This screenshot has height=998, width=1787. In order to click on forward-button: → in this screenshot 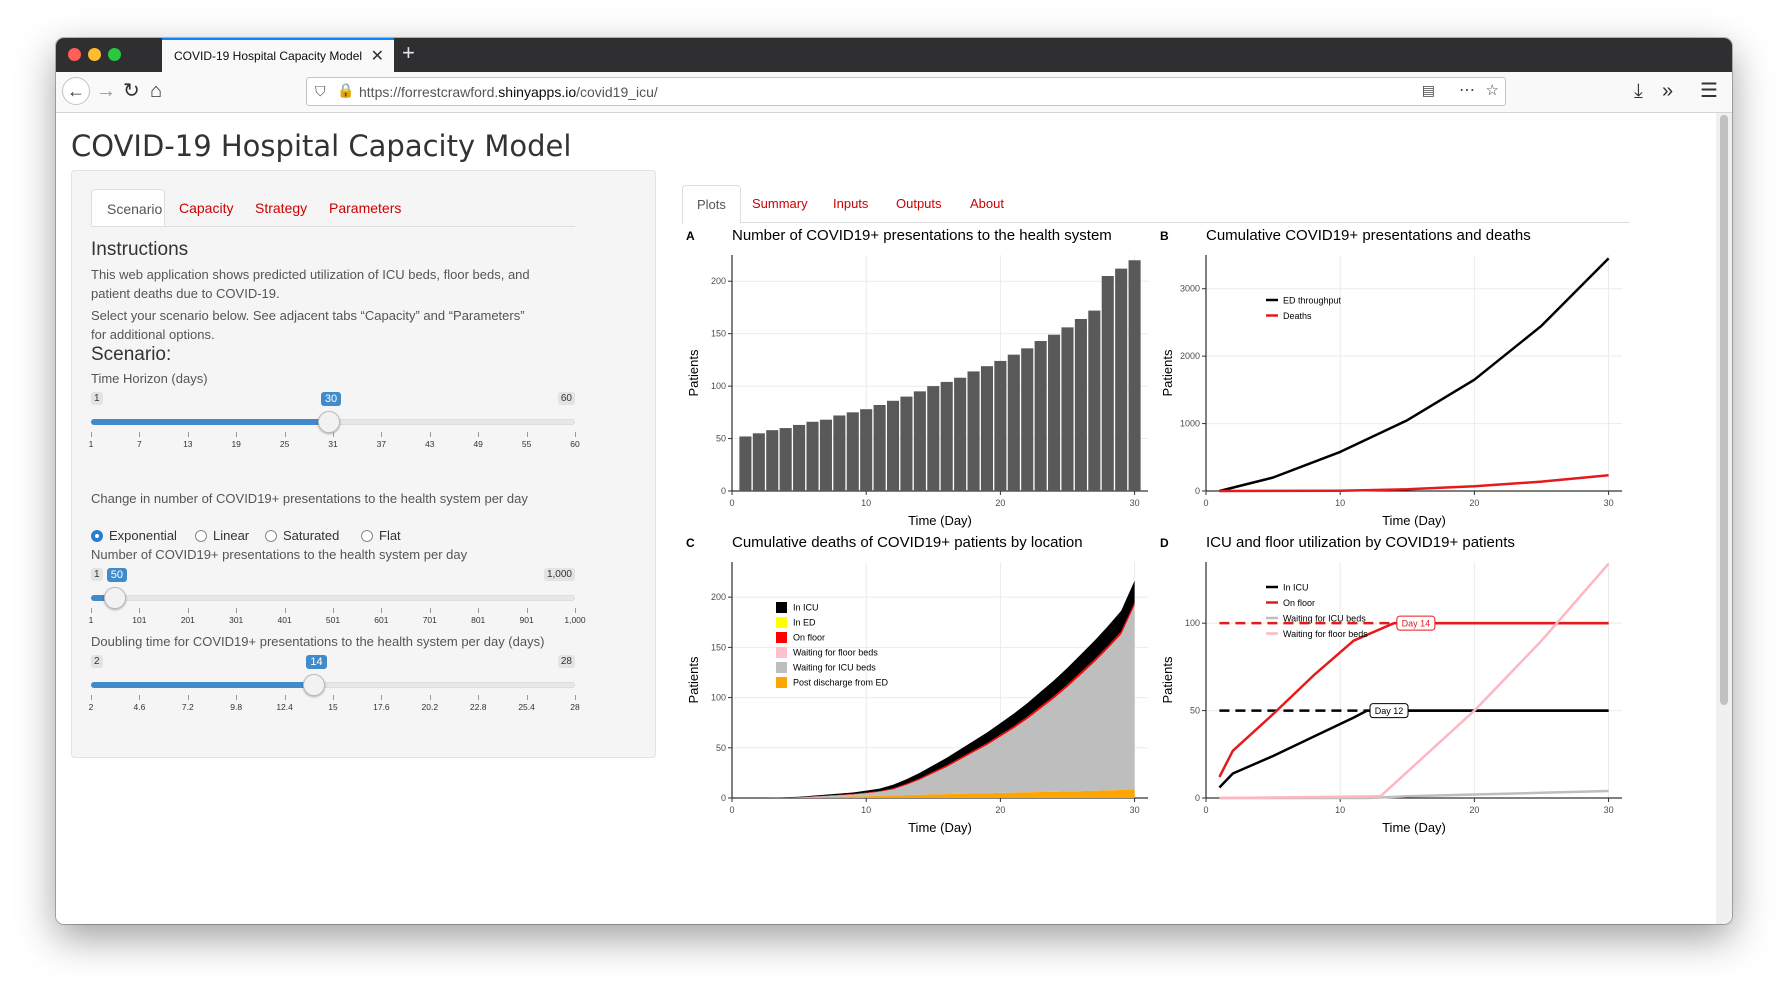, I will do `click(106, 91)`.